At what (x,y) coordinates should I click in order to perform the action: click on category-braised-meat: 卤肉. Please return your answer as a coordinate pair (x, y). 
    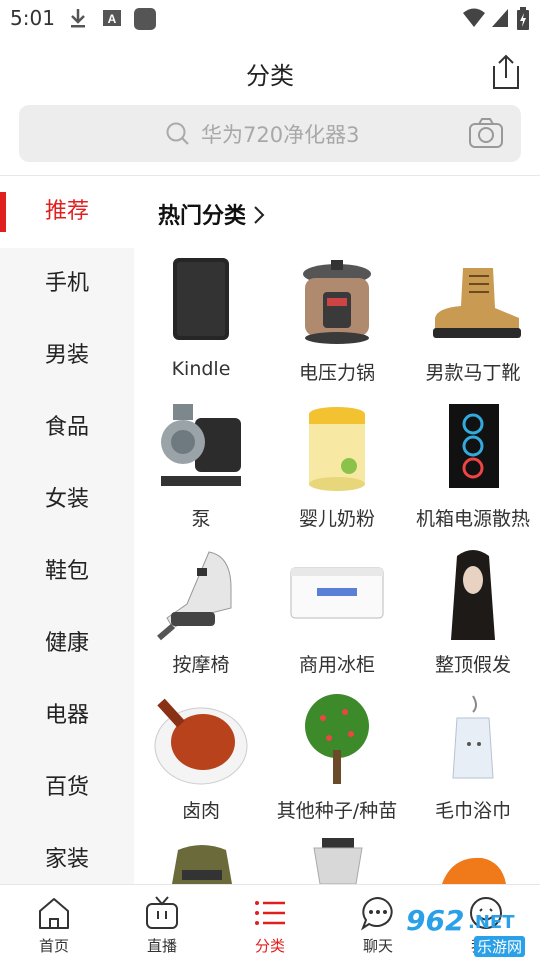
    Looking at the image, I should click on (201, 767).